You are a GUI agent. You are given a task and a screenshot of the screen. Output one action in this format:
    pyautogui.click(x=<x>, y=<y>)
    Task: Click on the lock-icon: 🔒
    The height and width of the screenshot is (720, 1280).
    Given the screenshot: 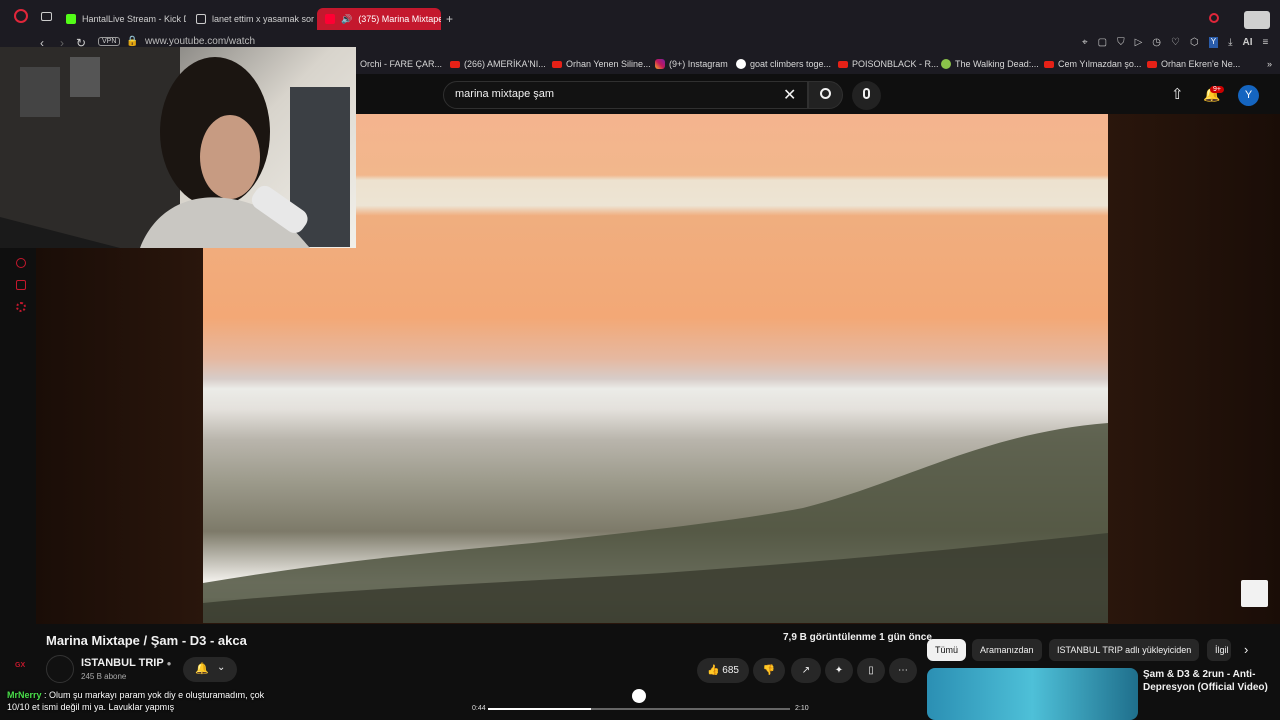 What is the action you would take?
    pyautogui.click(x=132, y=41)
    